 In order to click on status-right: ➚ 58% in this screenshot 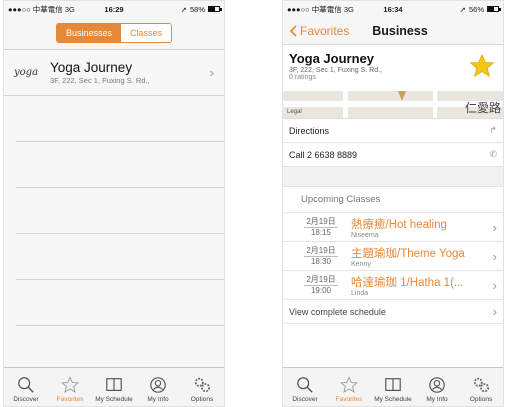, I will do `click(201, 9)`.